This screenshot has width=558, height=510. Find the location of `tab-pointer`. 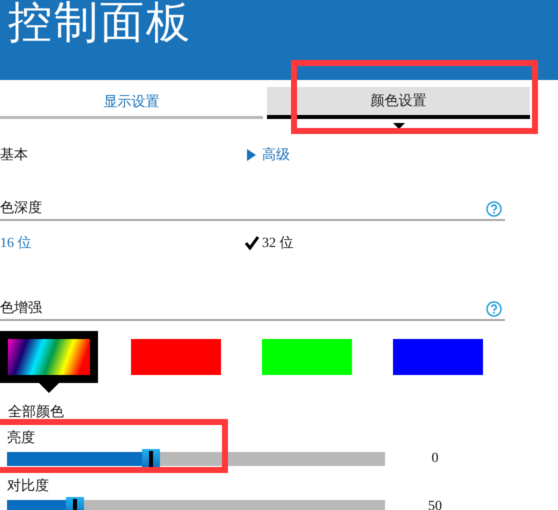

tab-pointer is located at coordinates (398, 126).